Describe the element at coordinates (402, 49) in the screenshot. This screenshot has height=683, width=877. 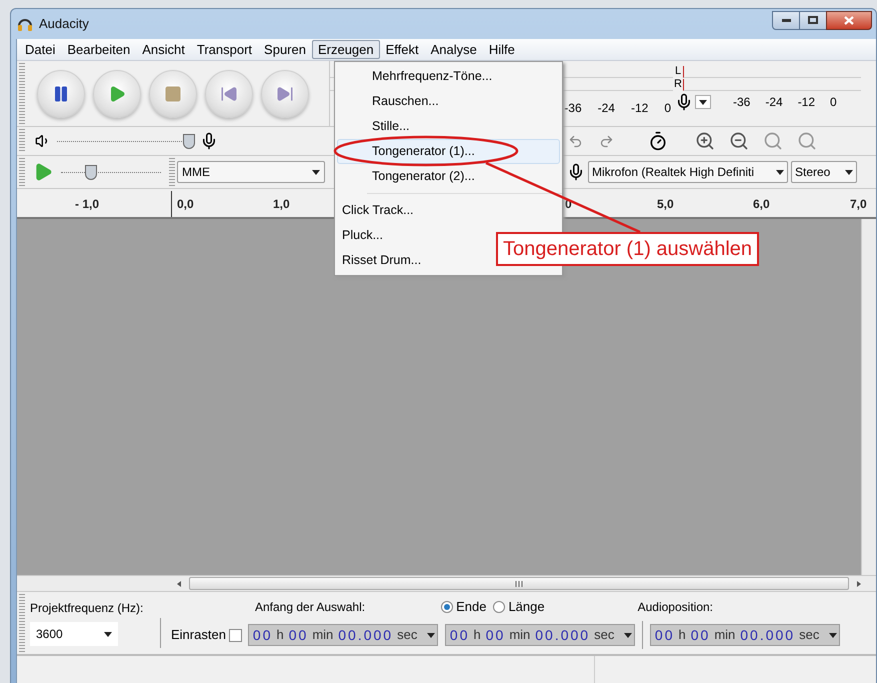
I see `menu-item: Effekt` at that location.